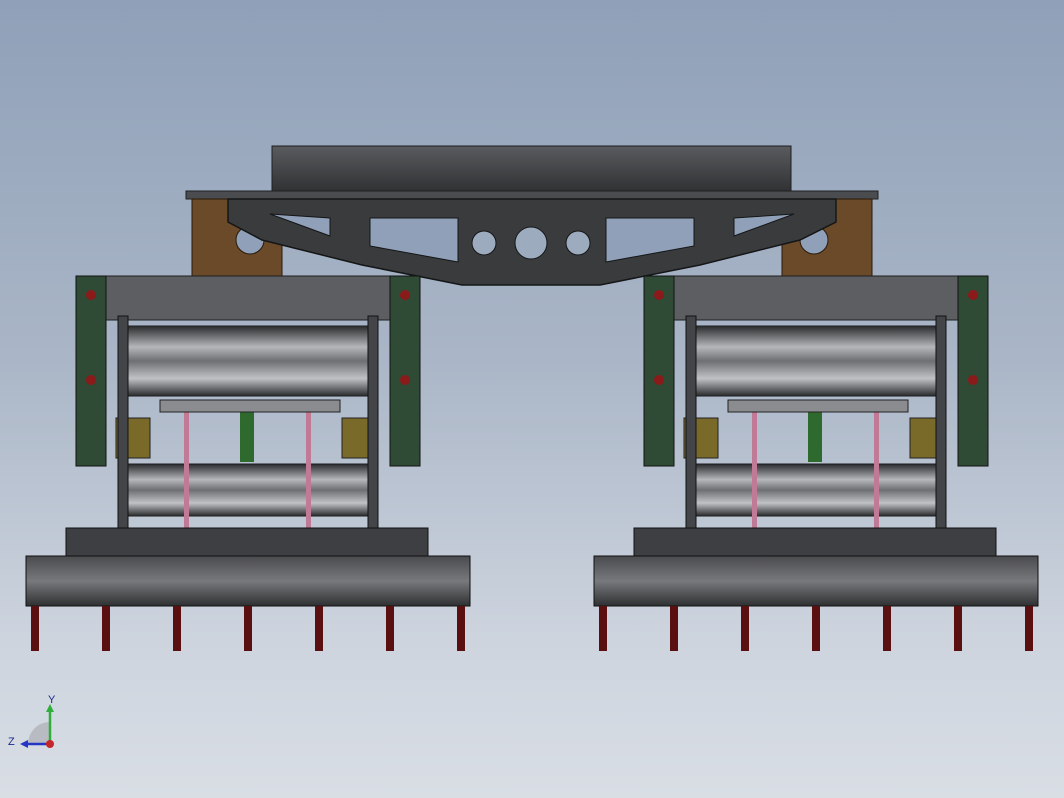 This screenshot has height=798, width=1064. I want to click on top-mount-disc, so click(532, 172).